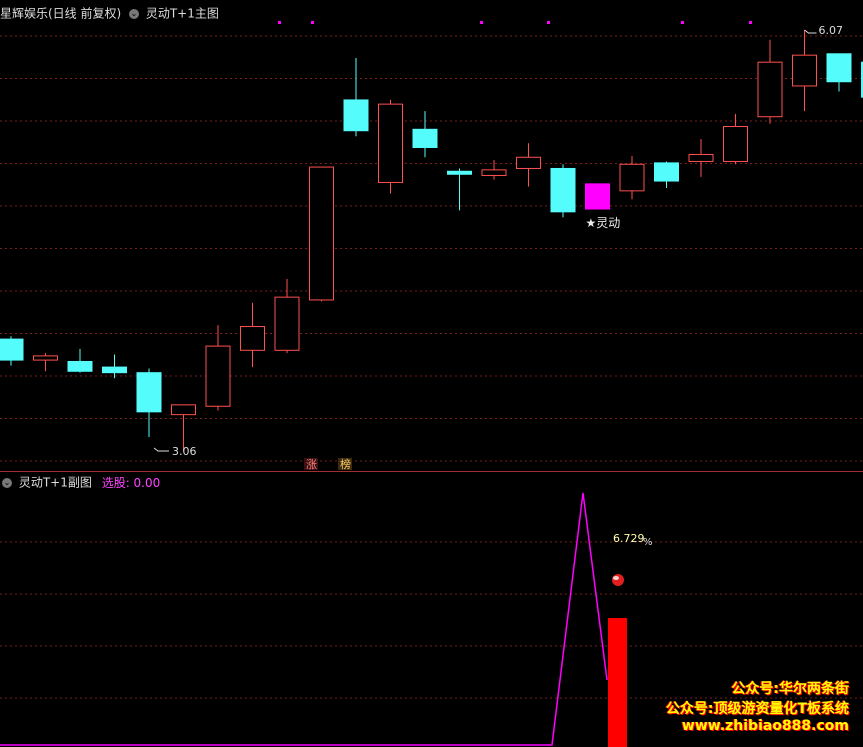  I want to click on low-marker-icon, so click(161, 449).